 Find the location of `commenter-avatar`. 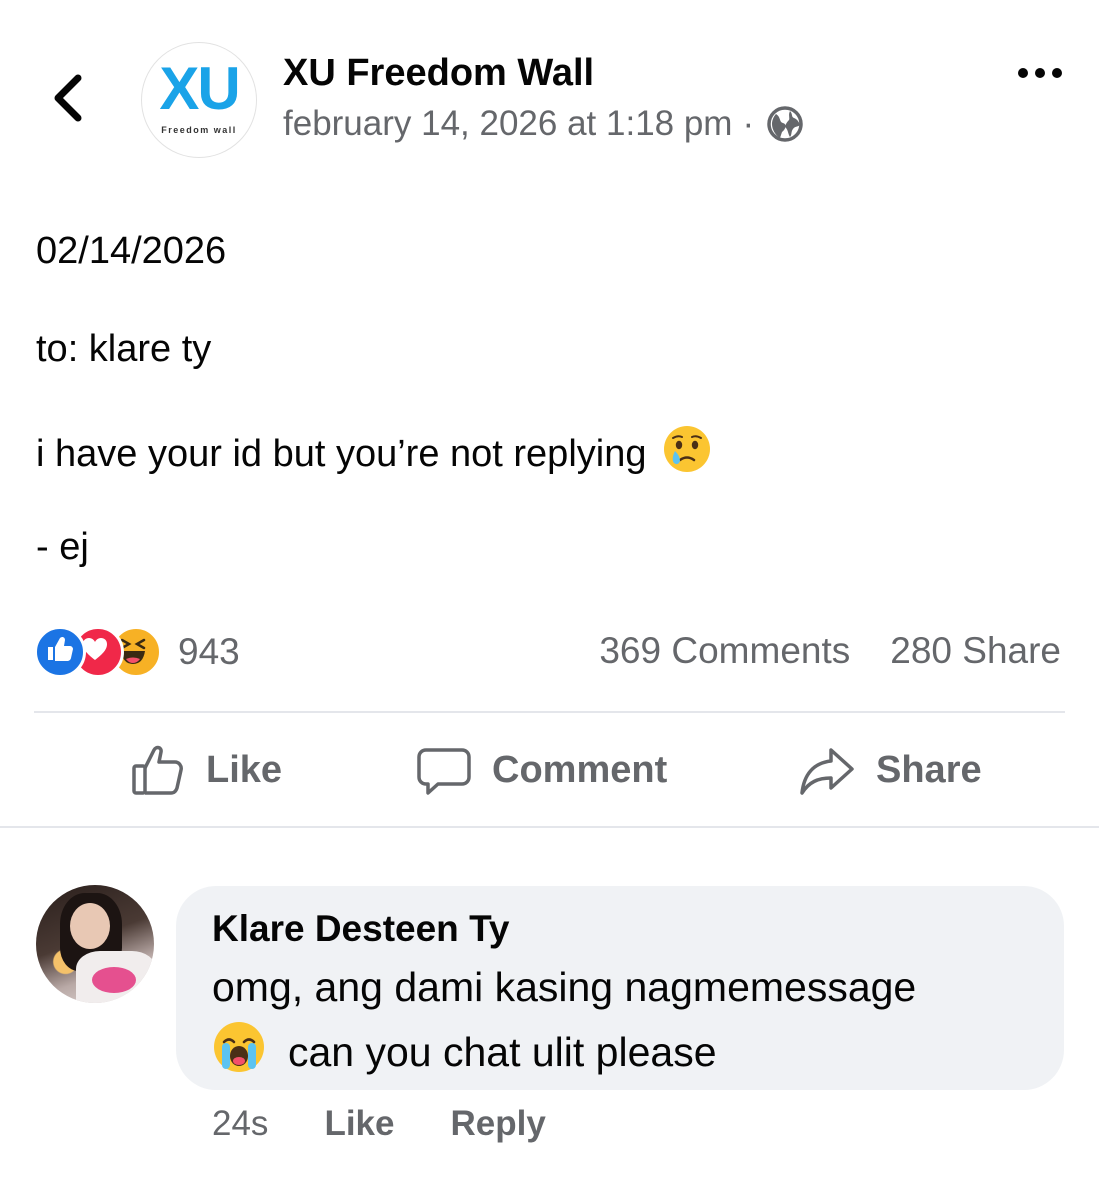

commenter-avatar is located at coordinates (95, 944).